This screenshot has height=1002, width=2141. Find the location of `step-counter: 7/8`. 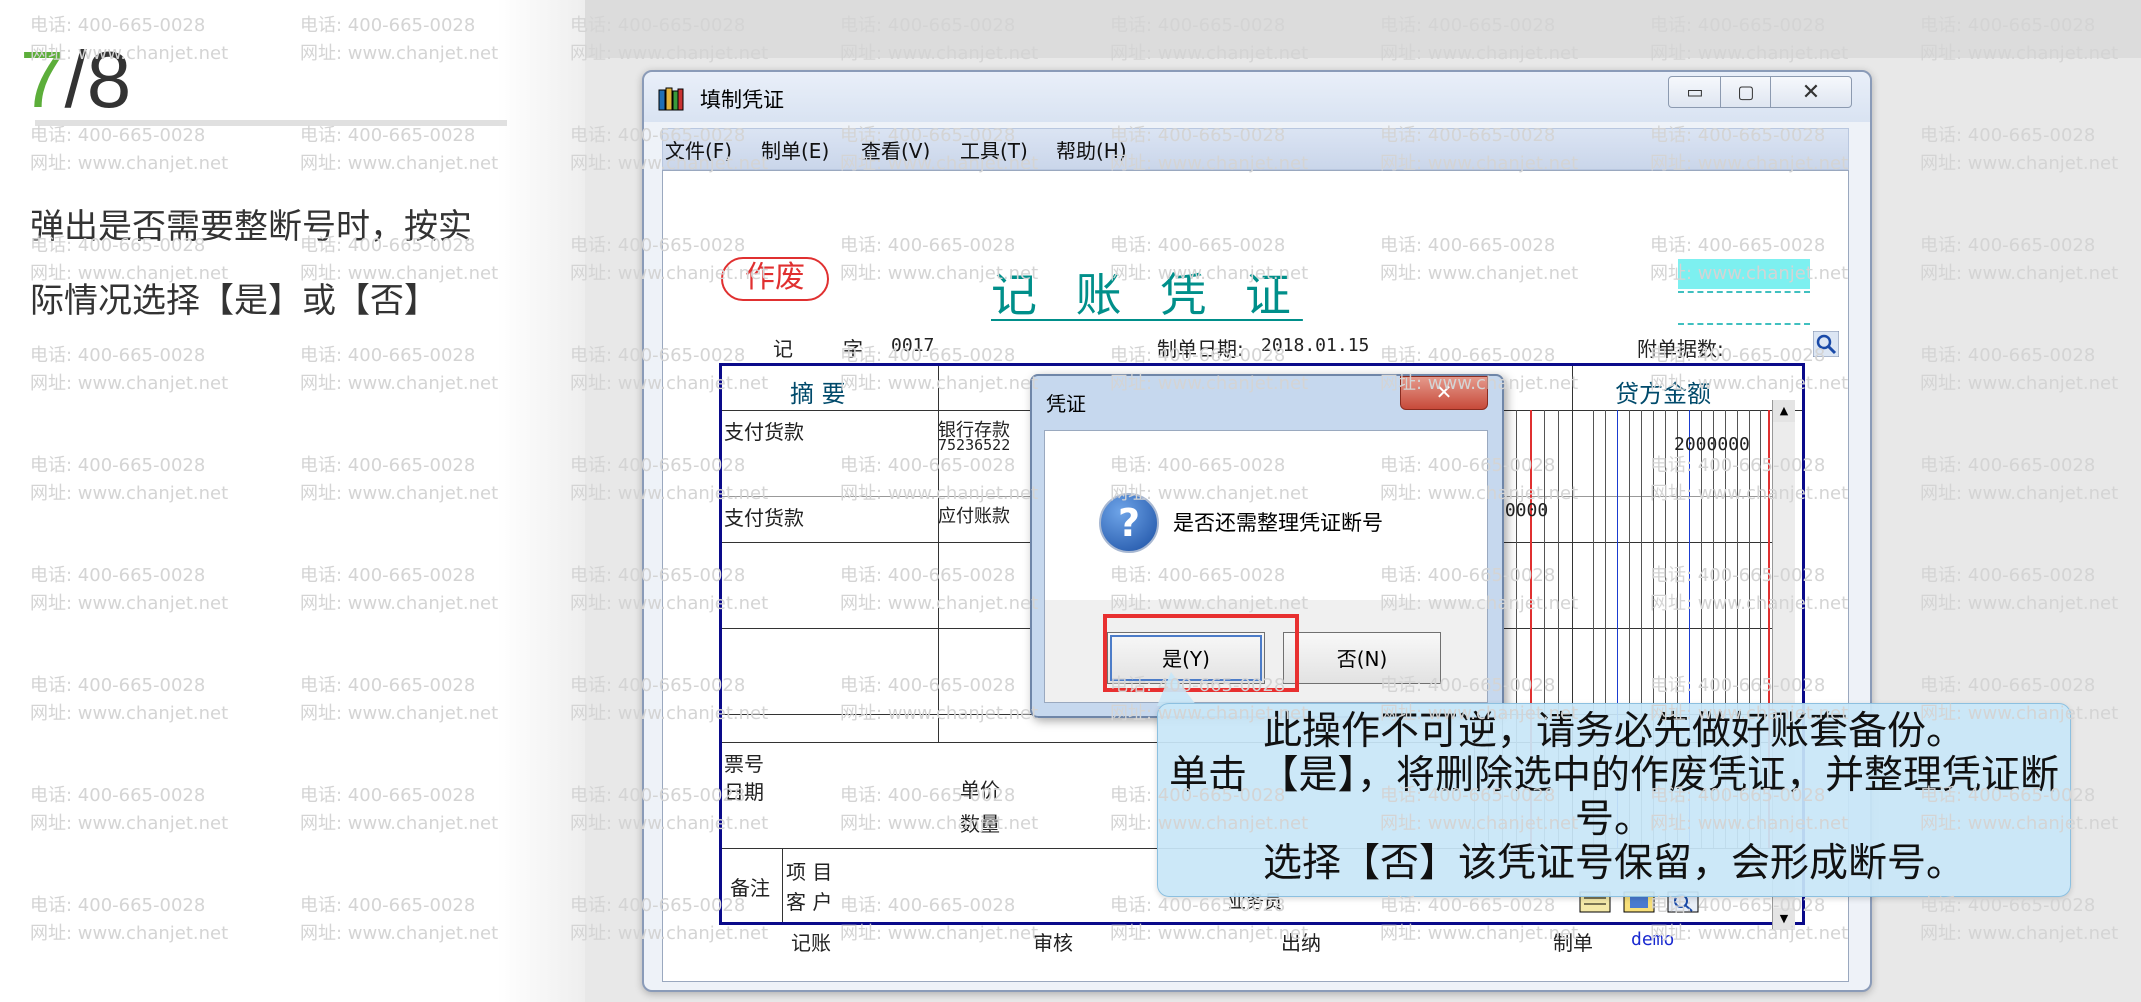

step-counter: 7/8 is located at coordinates (75, 80).